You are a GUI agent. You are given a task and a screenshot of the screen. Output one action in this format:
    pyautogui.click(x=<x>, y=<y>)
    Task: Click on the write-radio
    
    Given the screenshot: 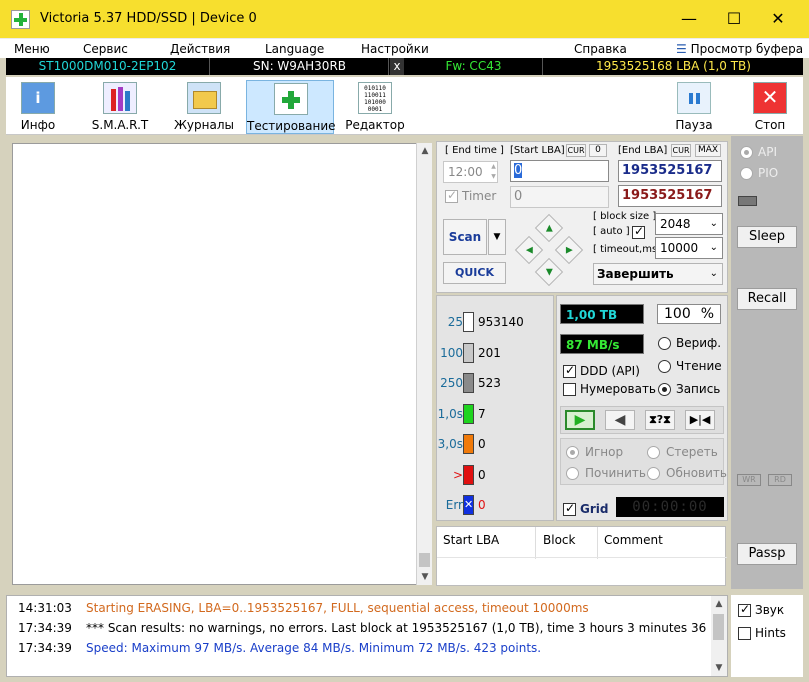 What is the action you would take?
    pyautogui.click(x=664, y=389)
    